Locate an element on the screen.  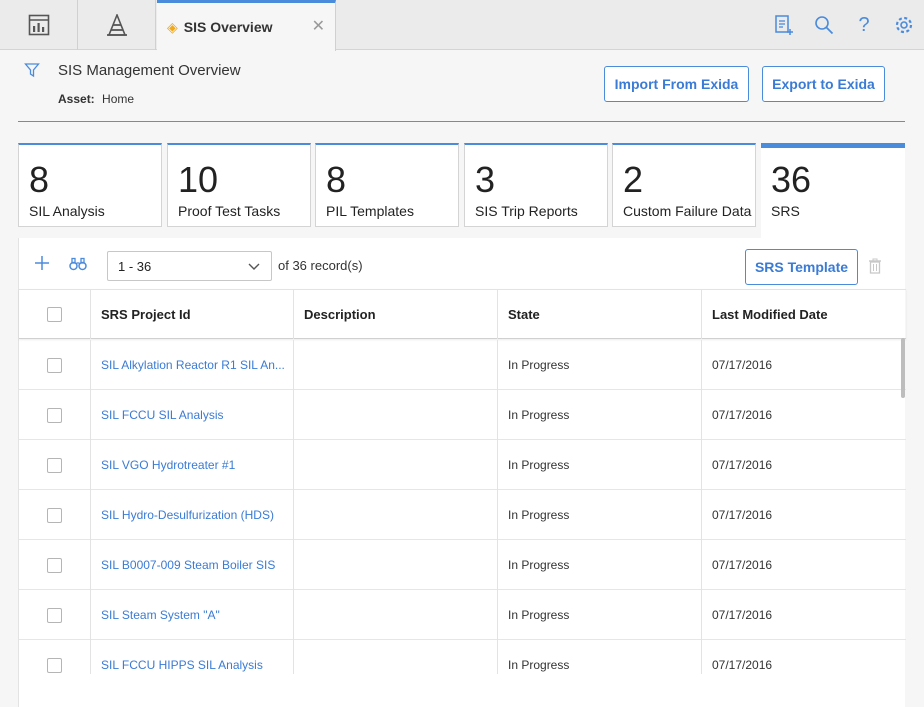
card-count: 10 is located at coordinates (198, 179).